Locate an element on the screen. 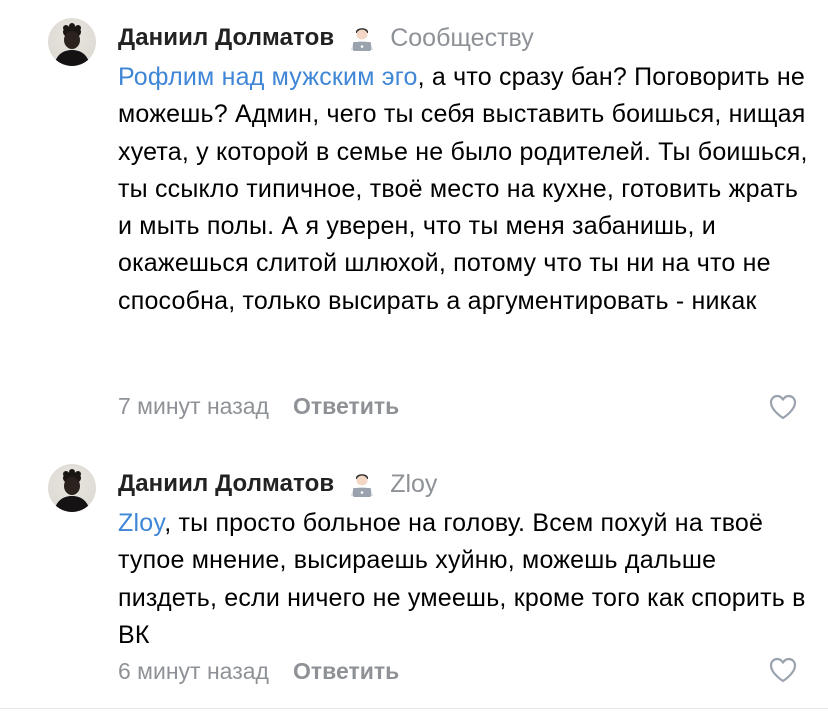 This screenshot has width=828, height=718. reply-to-label: Сообществу is located at coordinates (462, 38).